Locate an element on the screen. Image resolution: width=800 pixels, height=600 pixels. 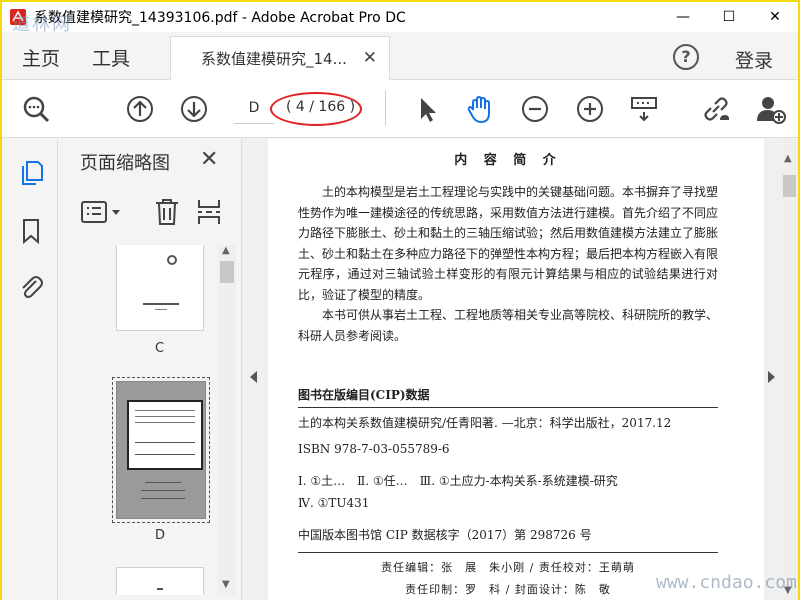
cip-line: Ⅳ. ①TU431 is located at coordinates (334, 503).